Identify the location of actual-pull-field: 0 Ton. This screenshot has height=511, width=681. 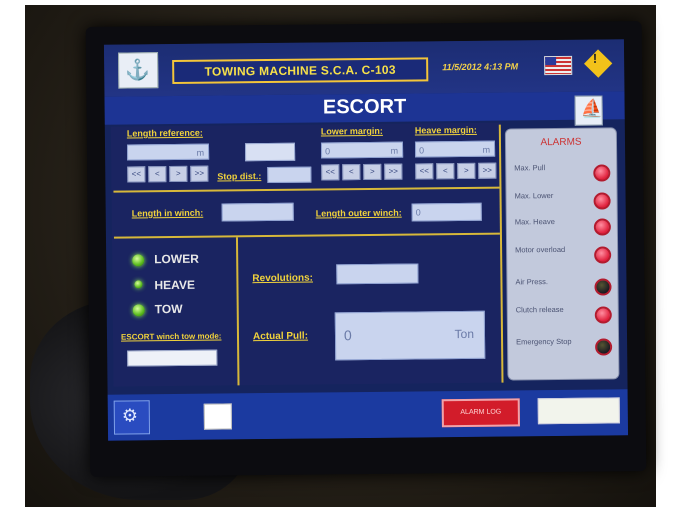
(410, 335).